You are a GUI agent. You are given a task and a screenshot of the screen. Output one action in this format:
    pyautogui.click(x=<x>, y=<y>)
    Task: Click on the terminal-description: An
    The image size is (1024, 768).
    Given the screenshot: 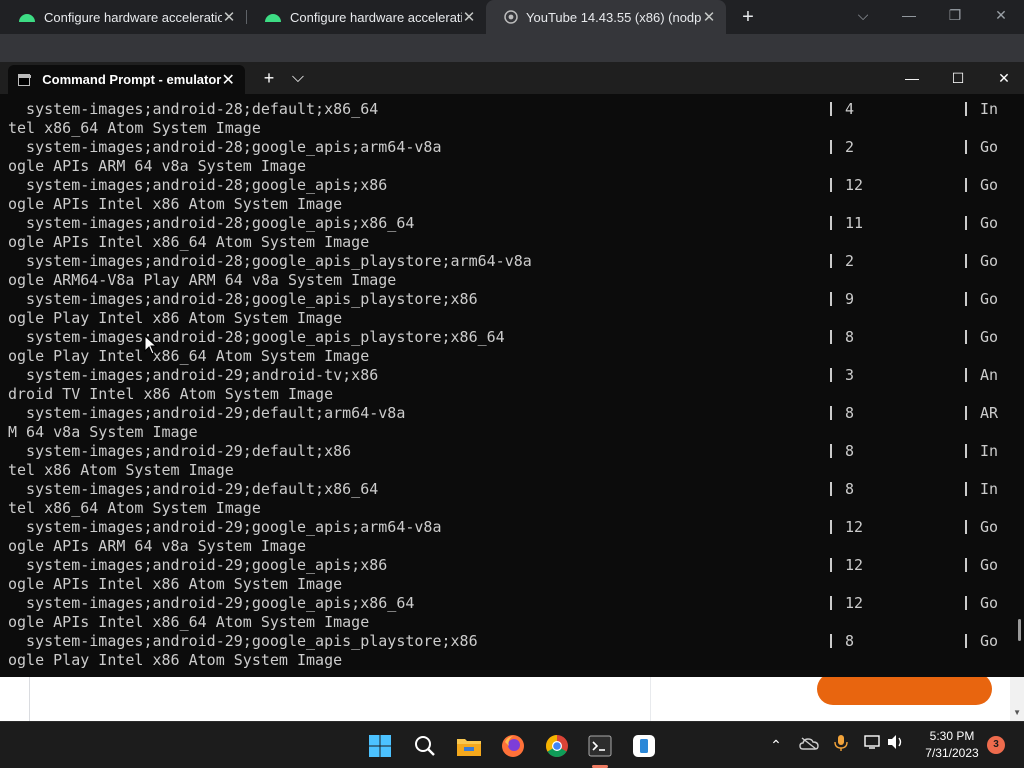 What is the action you would take?
    pyautogui.click(x=989, y=375)
    